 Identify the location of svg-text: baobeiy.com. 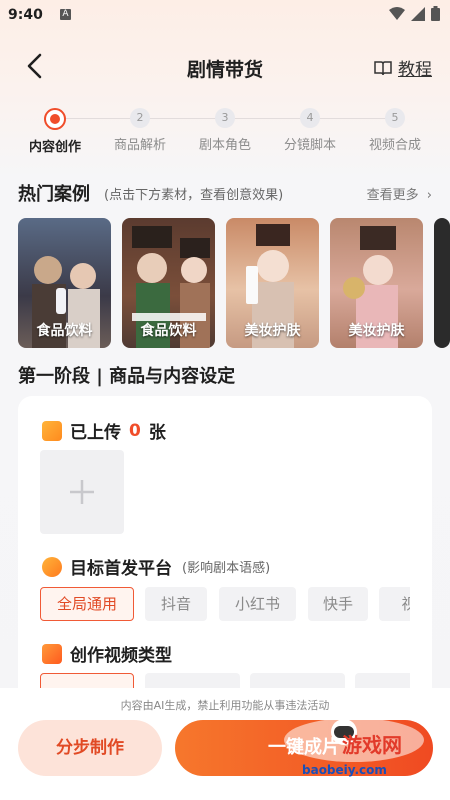
(344, 770).